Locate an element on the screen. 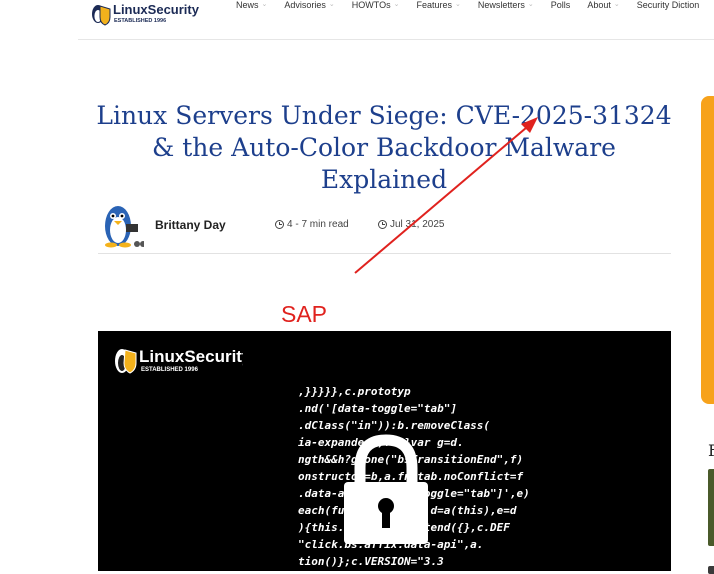 The height and width of the screenshot is (574, 714). image-logo: LinuxSecurity ESTABLISHED 1996 is located at coordinates (180, 361).